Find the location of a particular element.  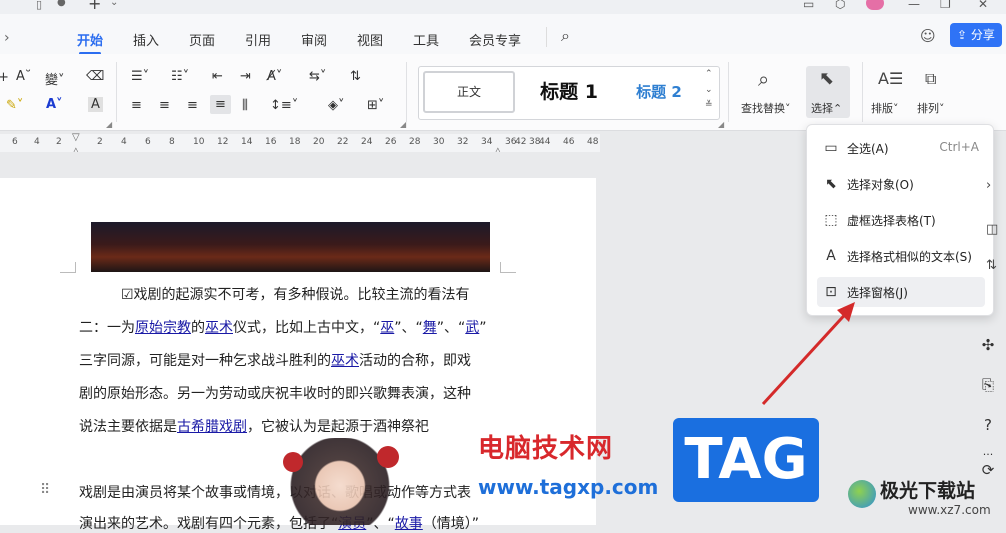

text-direction-icon: A̸˅ is located at coordinates (274, 76).